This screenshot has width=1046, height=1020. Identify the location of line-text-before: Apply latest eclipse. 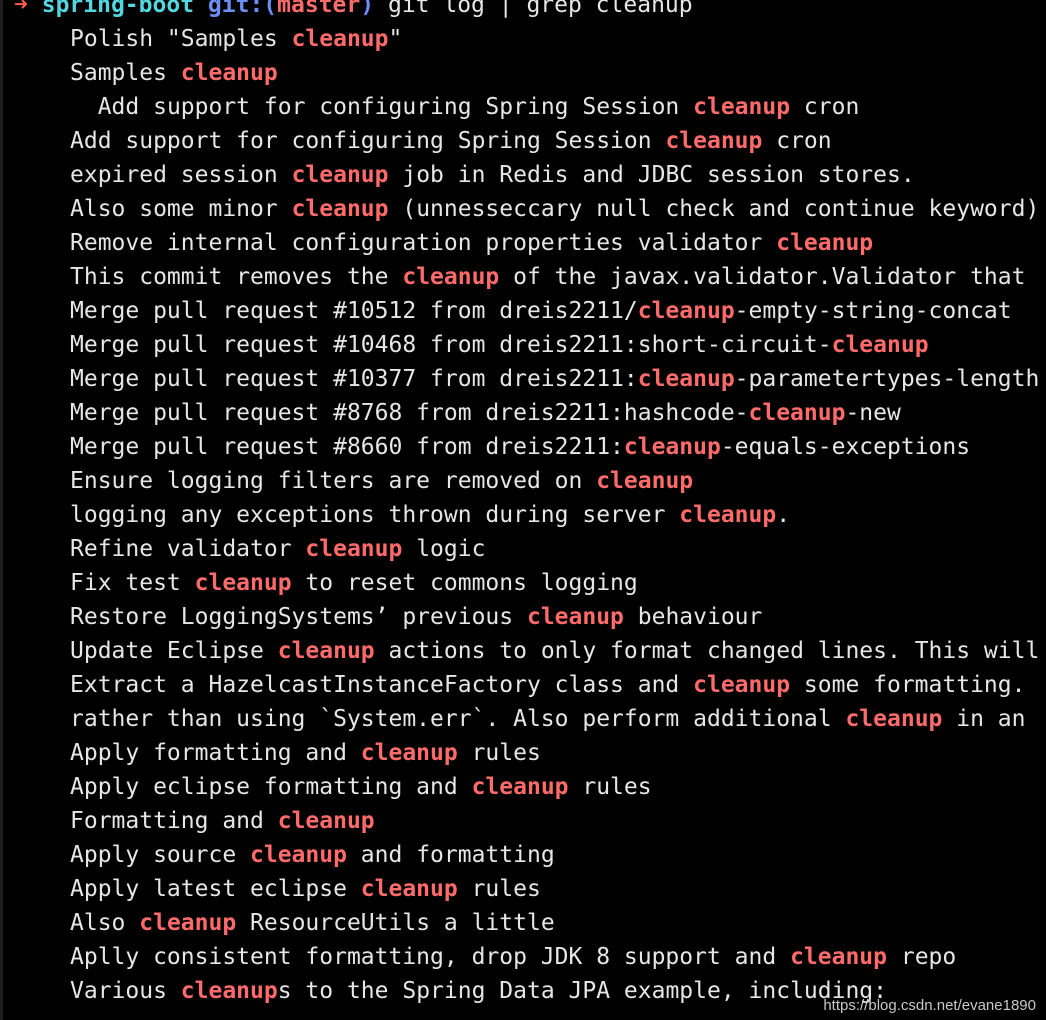
(215, 889).